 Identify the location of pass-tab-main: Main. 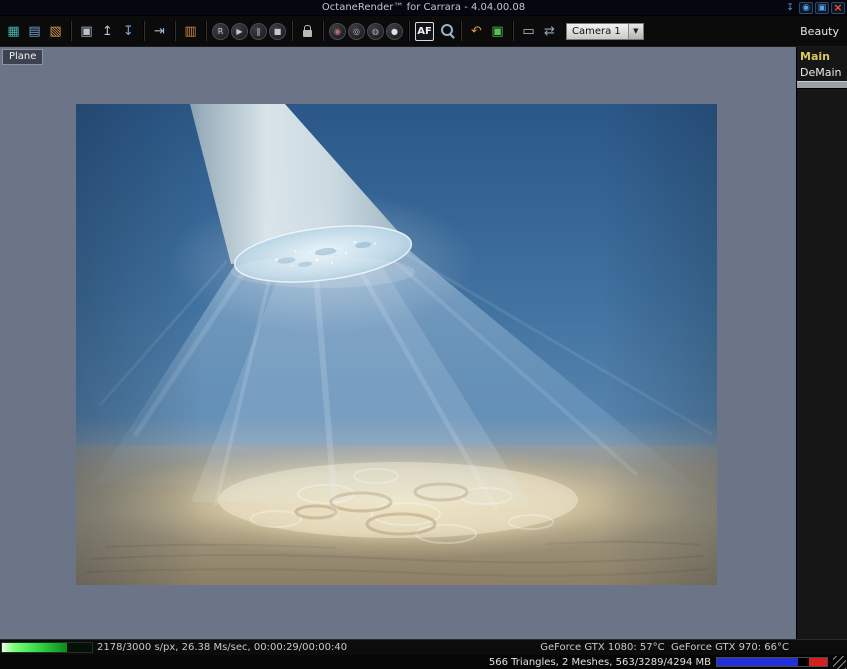
(822, 56).